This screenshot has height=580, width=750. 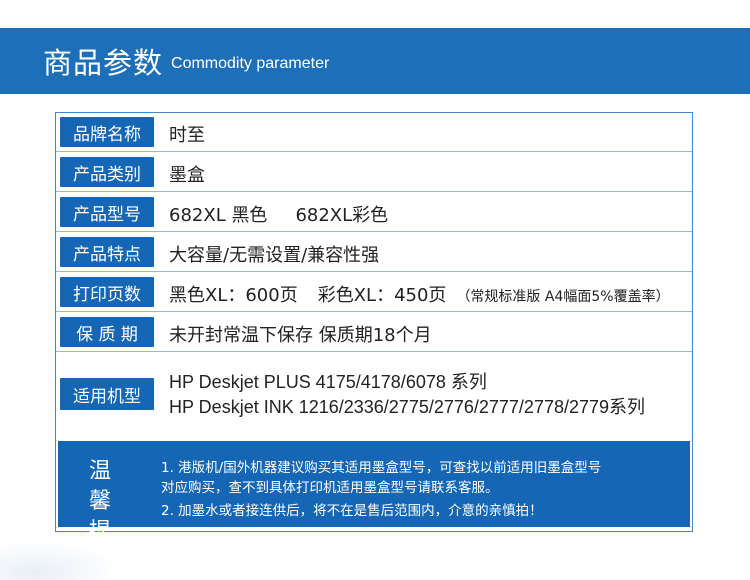 I want to click on row-value: 墨盒, so click(x=187, y=175).